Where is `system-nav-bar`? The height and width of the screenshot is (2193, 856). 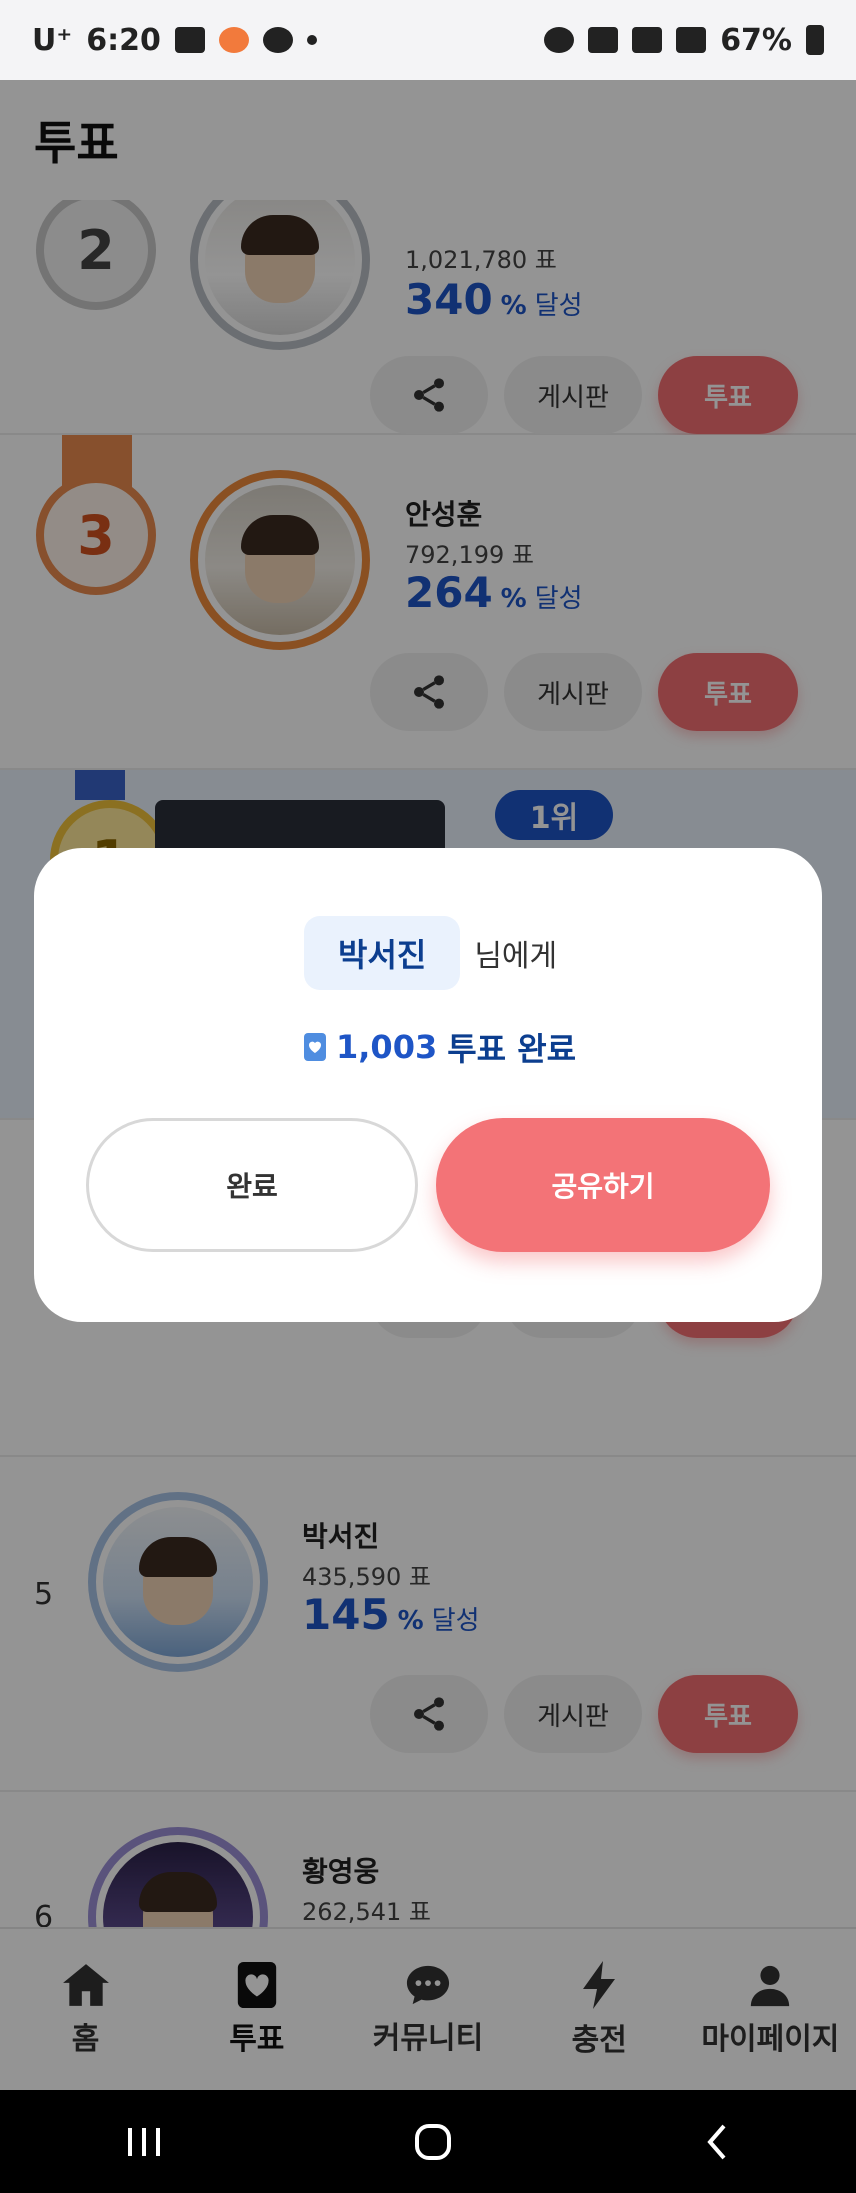 system-nav-bar is located at coordinates (428, 2141).